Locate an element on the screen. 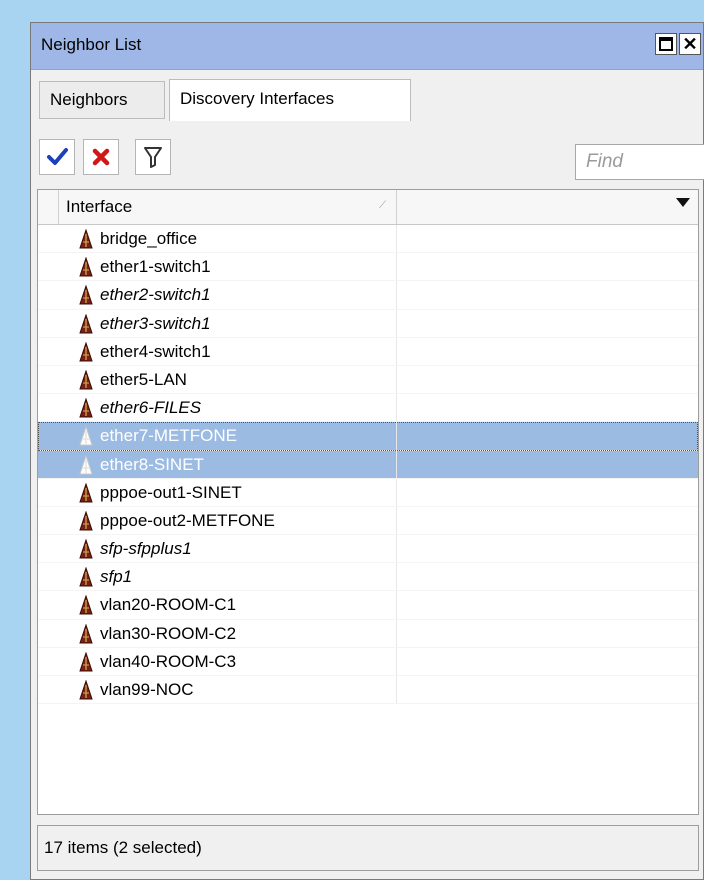 Image resolution: width=704 pixels, height=880 pixels. sort-ascending-icon: ⟋ is located at coordinates (382, 205).